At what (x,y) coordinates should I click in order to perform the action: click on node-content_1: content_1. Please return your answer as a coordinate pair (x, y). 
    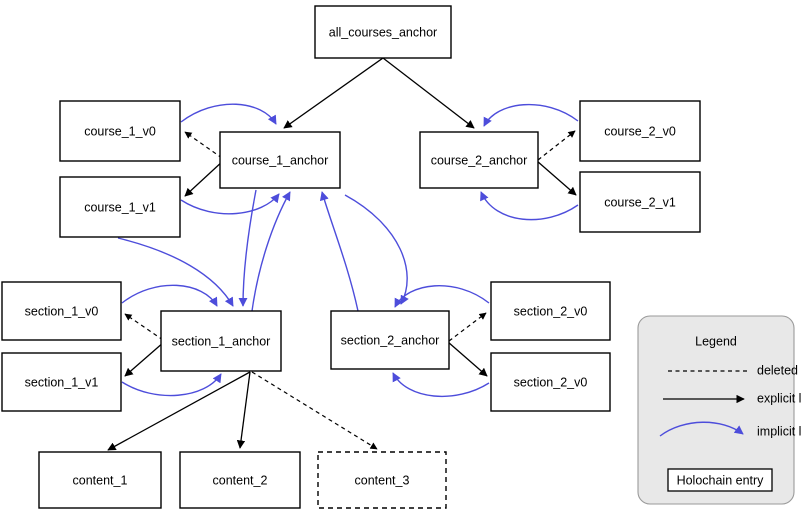
    Looking at the image, I should click on (100, 480).